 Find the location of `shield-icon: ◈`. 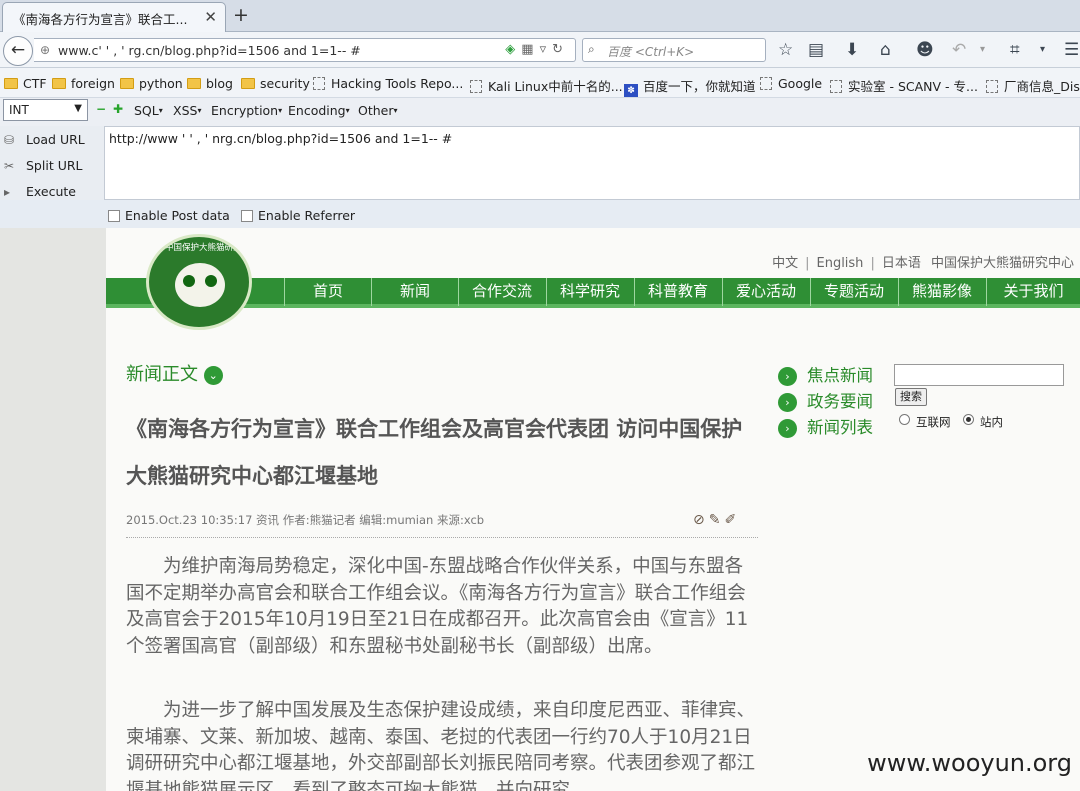

shield-icon: ◈ is located at coordinates (513, 49).